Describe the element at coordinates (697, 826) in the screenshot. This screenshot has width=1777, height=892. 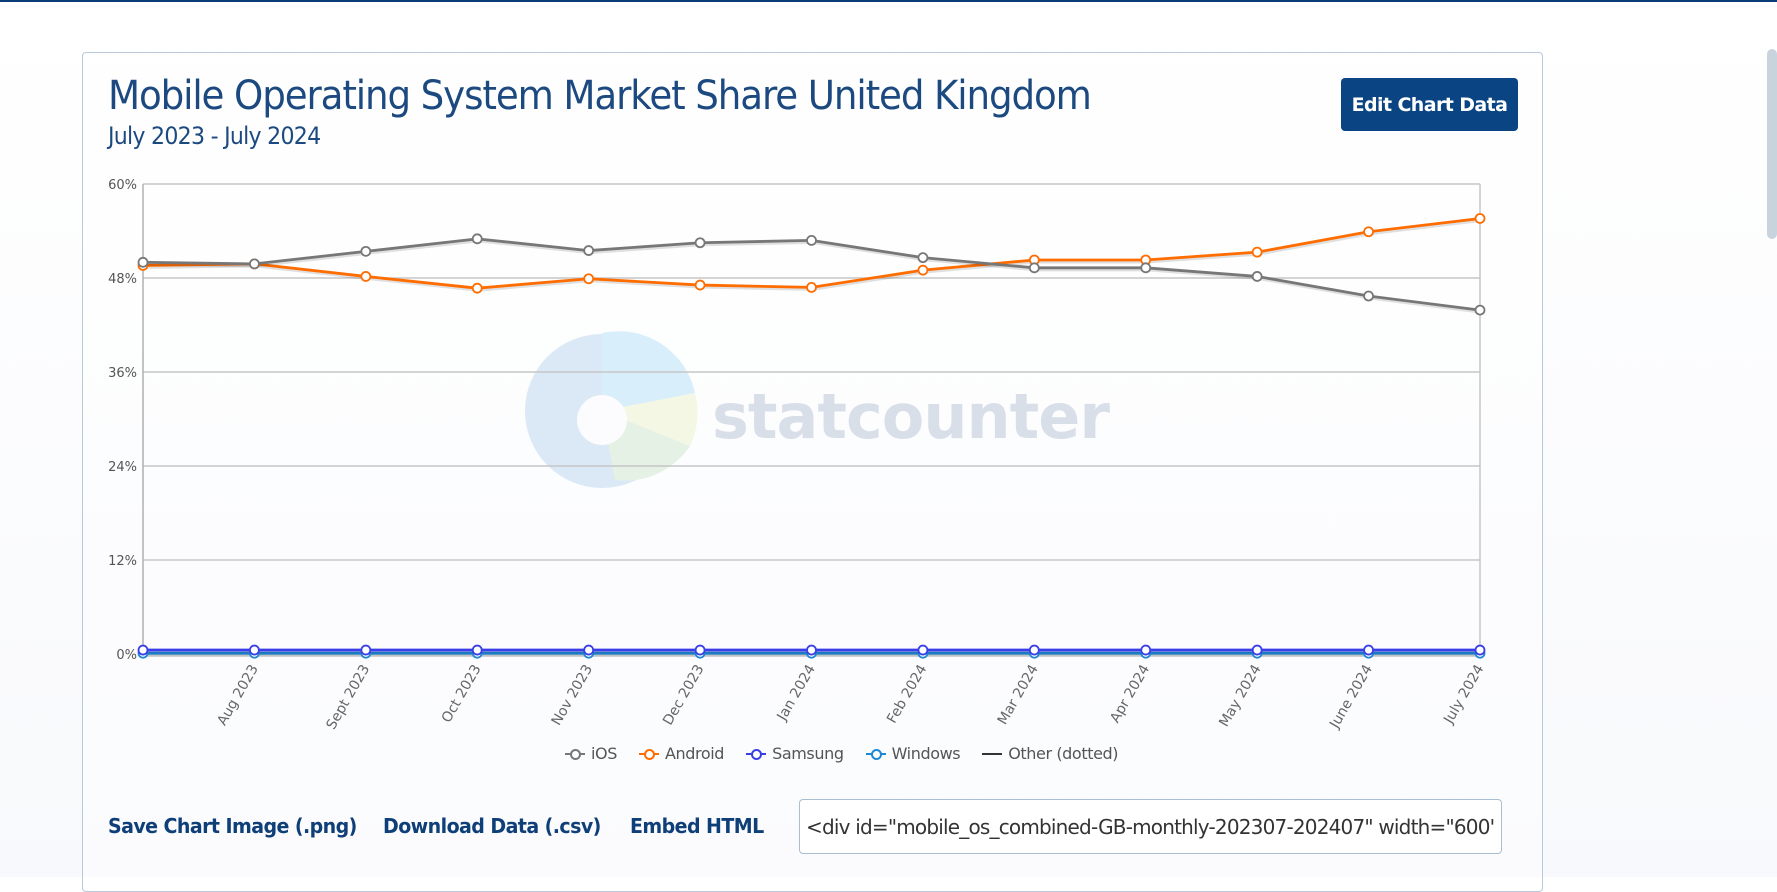
I see `embed-html-label: Embed HTML` at that location.